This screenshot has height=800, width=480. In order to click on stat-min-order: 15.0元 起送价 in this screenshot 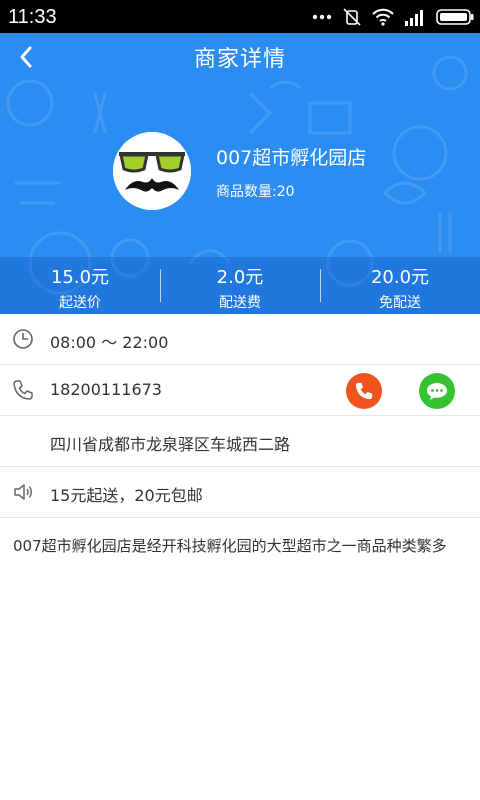, I will do `click(80, 285)`.